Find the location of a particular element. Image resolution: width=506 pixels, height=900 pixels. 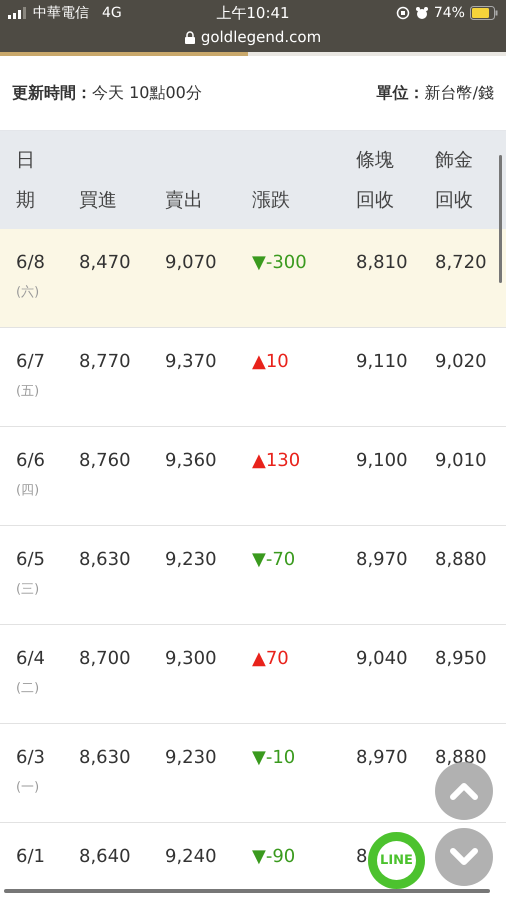

change-cell: ▲70 is located at coordinates (270, 659).